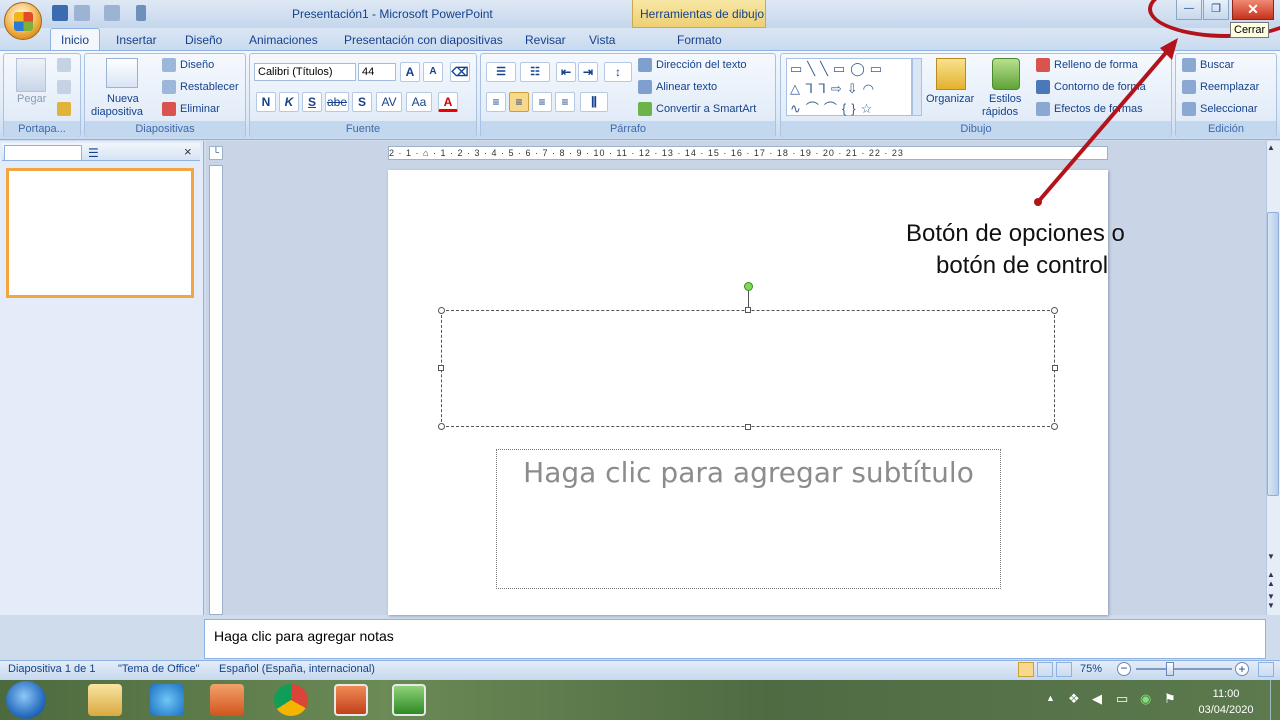 This screenshot has width=1280, height=720. Describe the element at coordinates (31, 75) in the screenshot. I see `paste-icon` at that location.